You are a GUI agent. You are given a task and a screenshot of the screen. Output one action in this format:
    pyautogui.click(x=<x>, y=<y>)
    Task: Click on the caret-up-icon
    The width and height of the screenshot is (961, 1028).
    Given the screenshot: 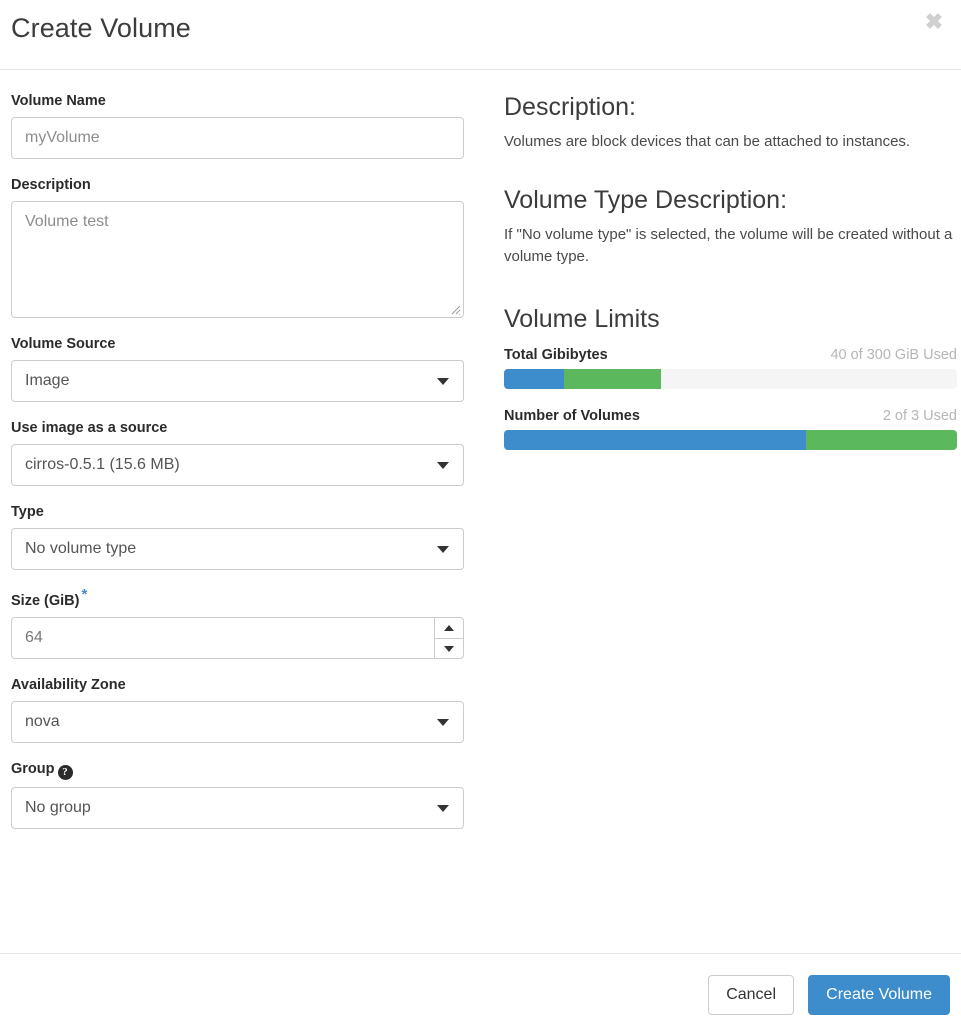 What is the action you would take?
    pyautogui.click(x=449, y=627)
    